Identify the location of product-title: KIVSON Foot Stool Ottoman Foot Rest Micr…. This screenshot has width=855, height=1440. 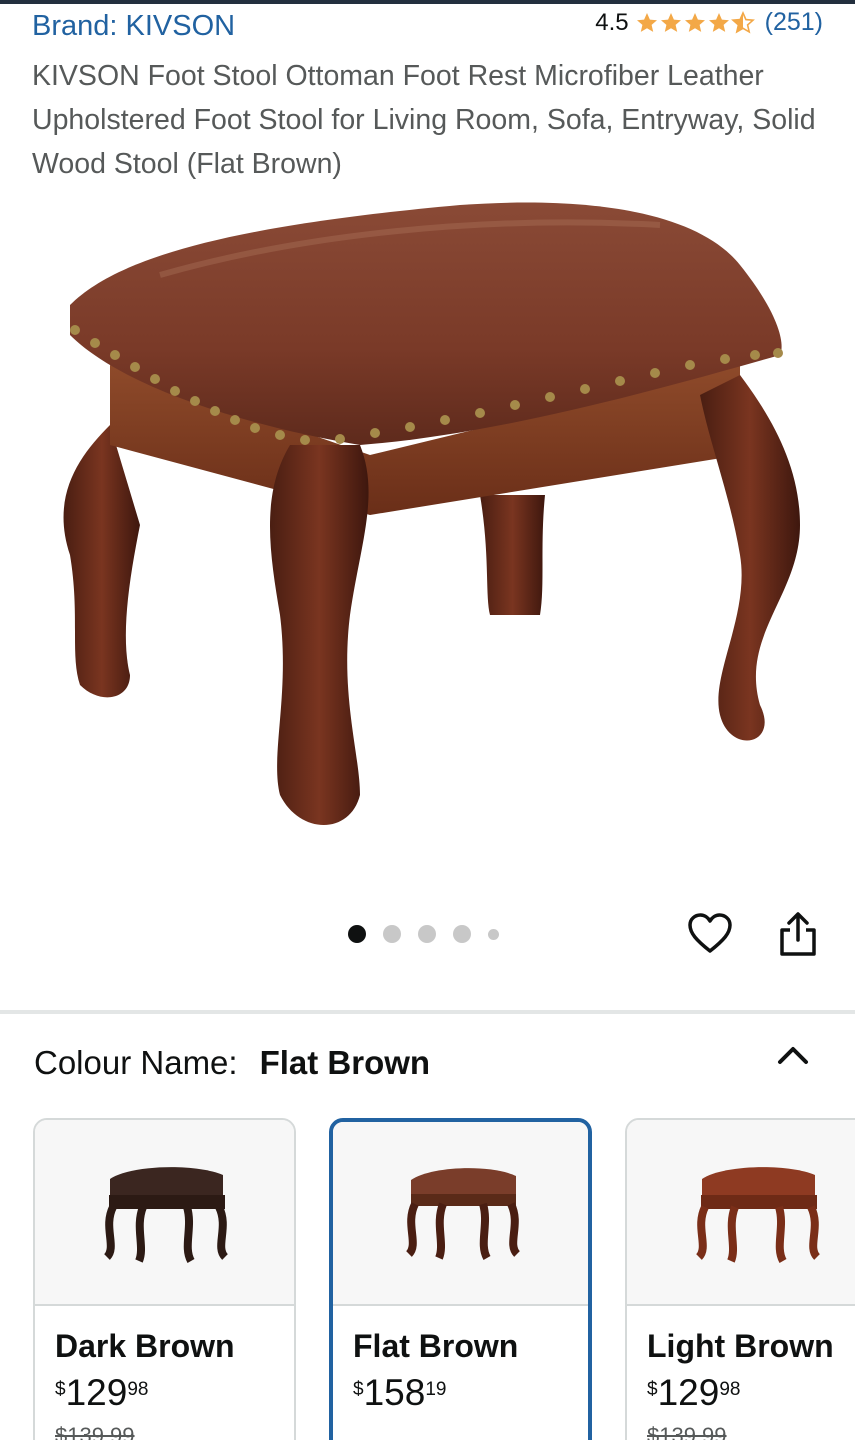
(424, 120).